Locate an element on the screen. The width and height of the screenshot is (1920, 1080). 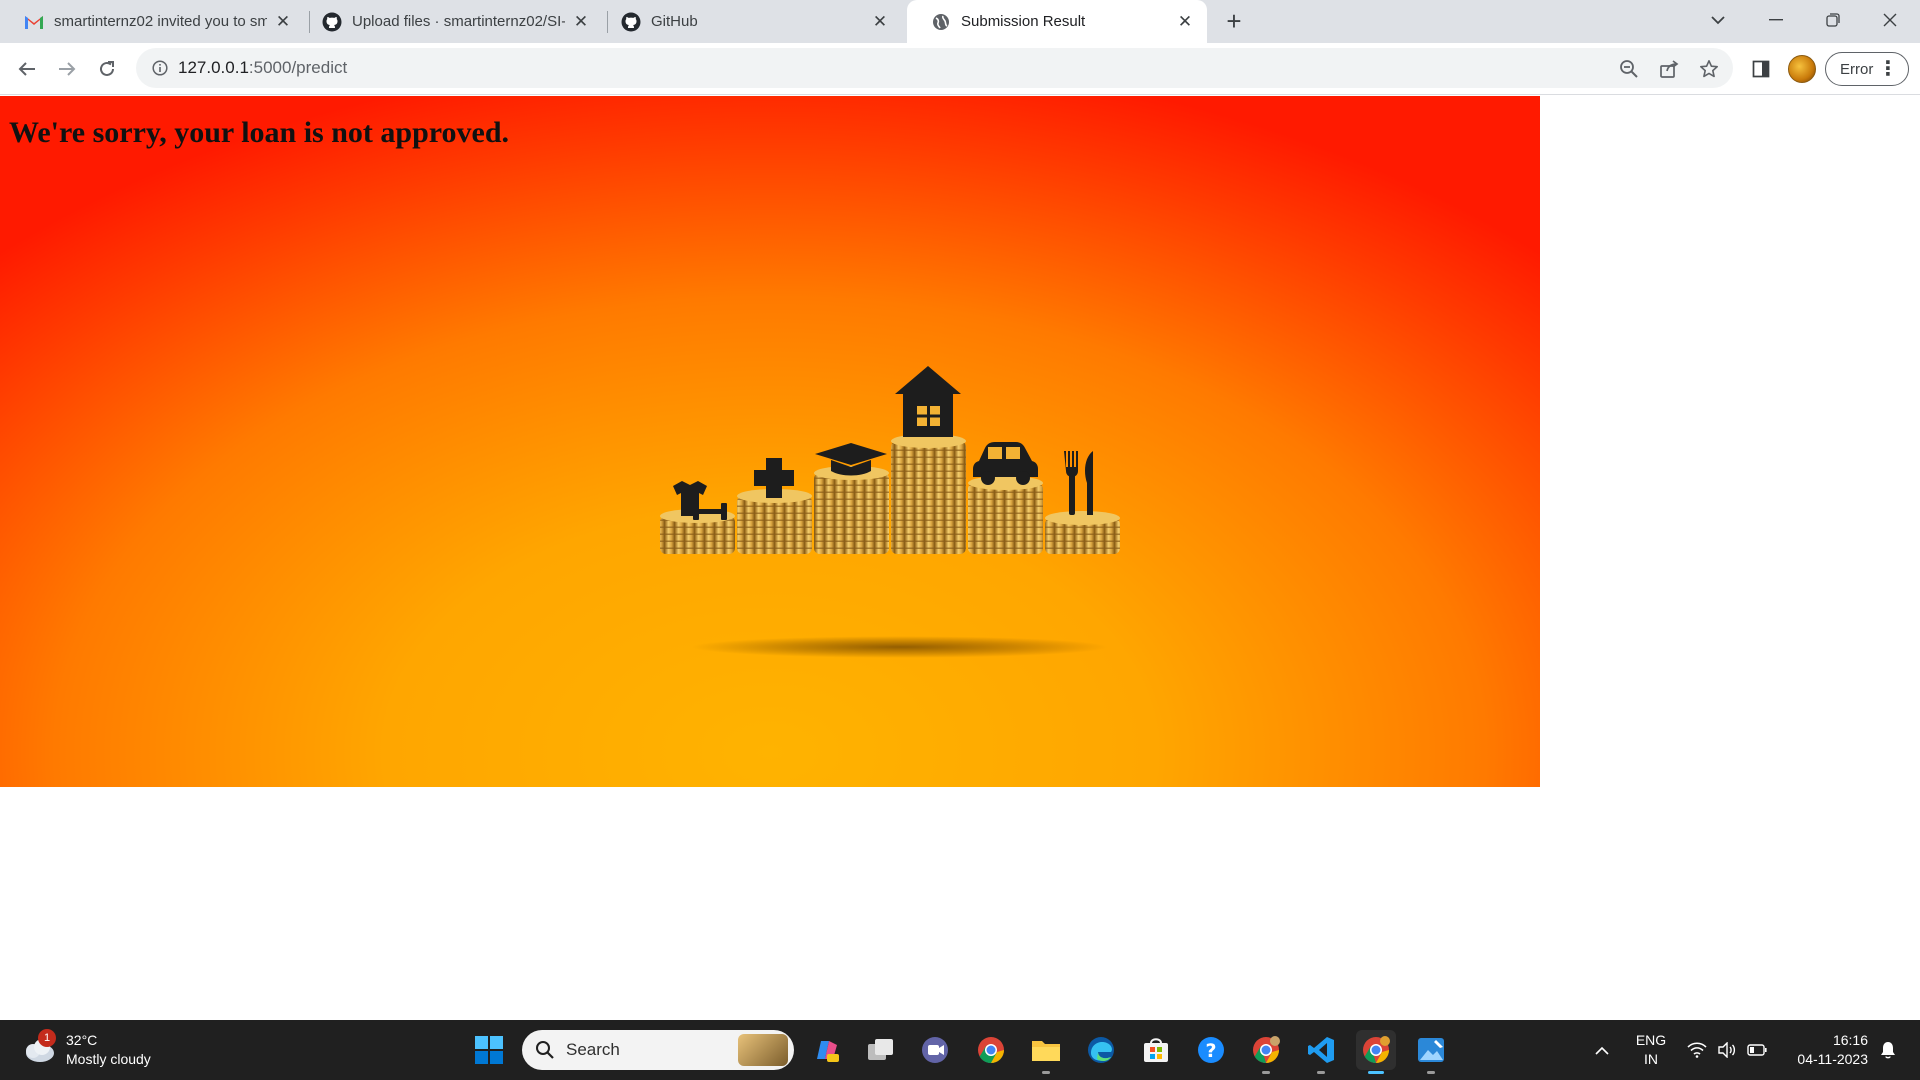
tab-upload-files: Upload files · smartinternz02/SI- ✕ is located at coordinates (450, 21).